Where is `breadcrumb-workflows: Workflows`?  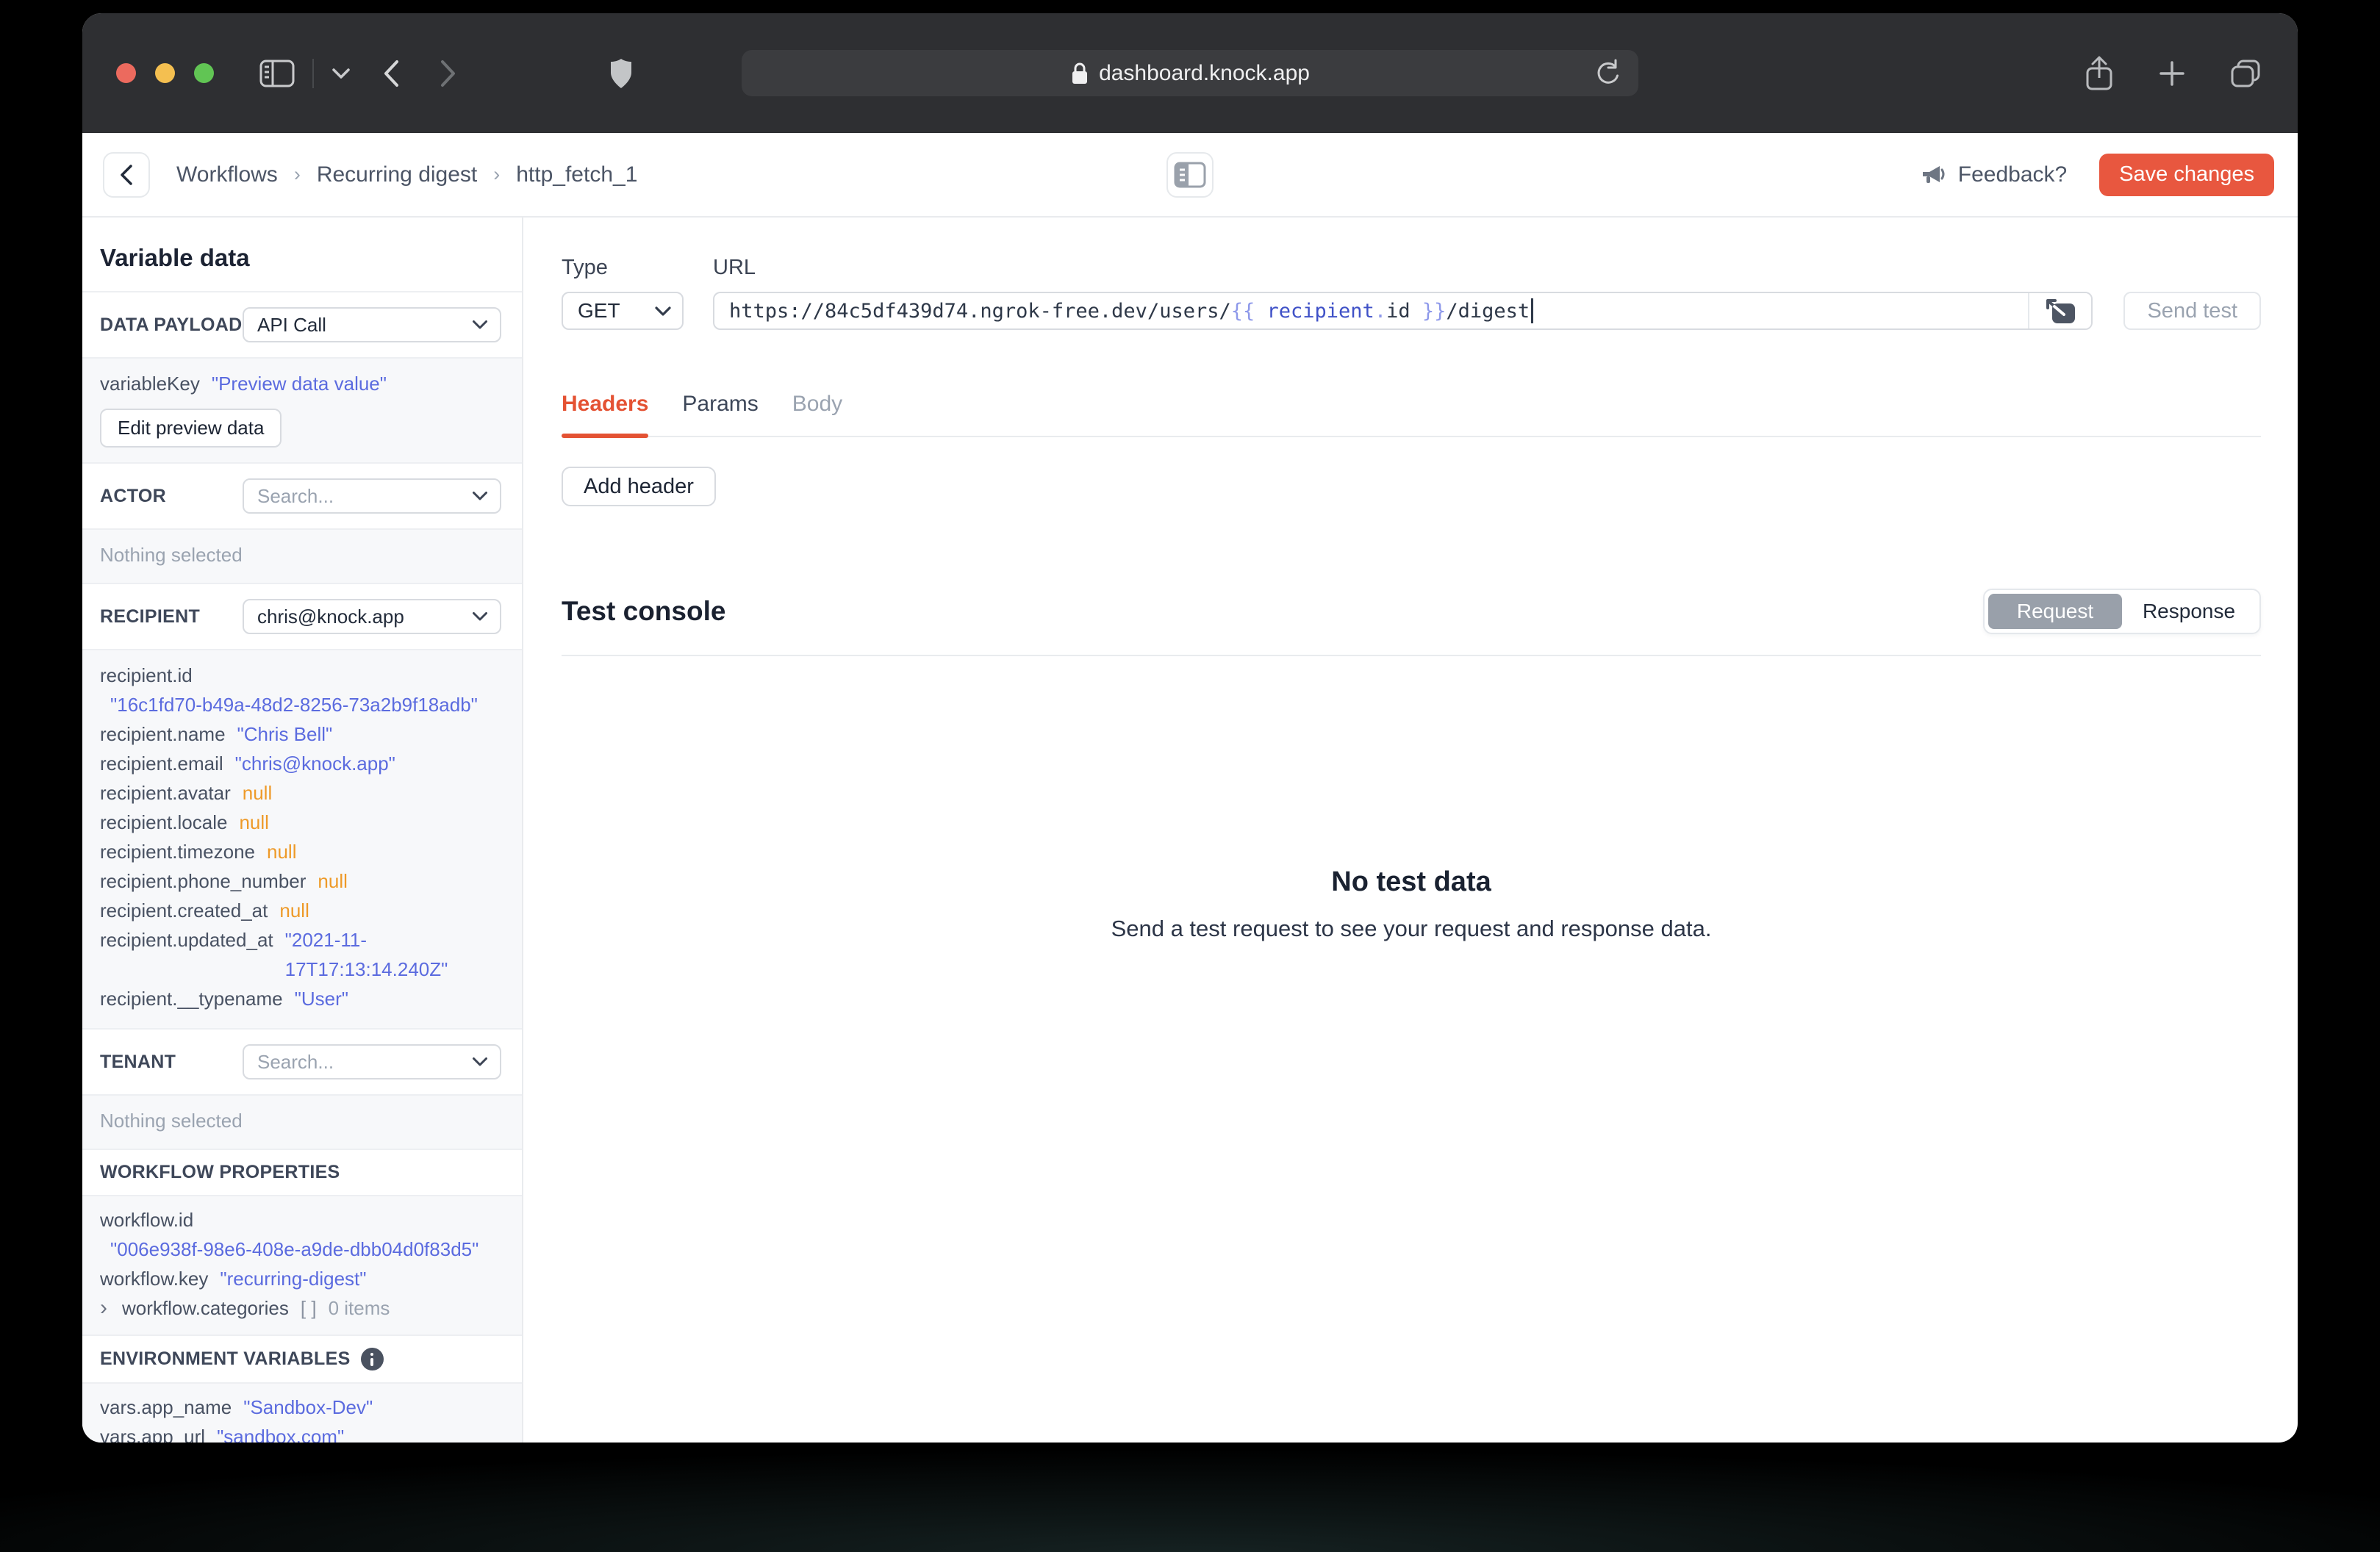 breadcrumb-workflows: Workflows is located at coordinates (227, 175).